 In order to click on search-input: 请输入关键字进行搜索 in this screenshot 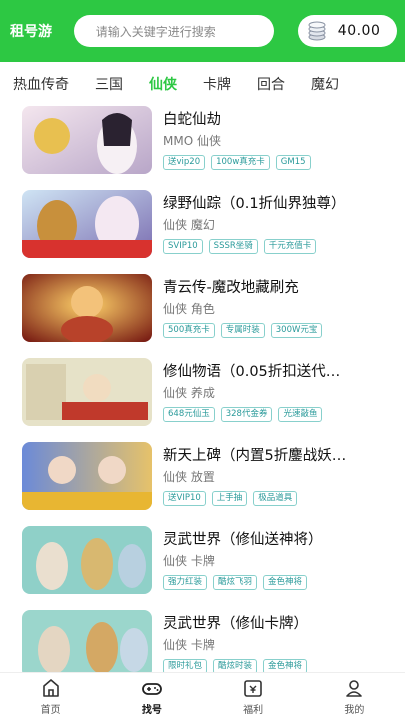, I will do `click(173, 31)`.